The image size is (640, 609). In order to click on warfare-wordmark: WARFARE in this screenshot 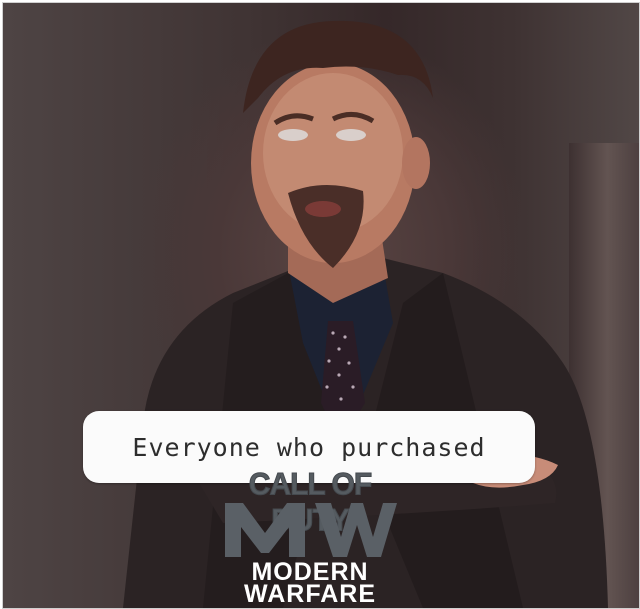, I will do `click(310, 594)`.